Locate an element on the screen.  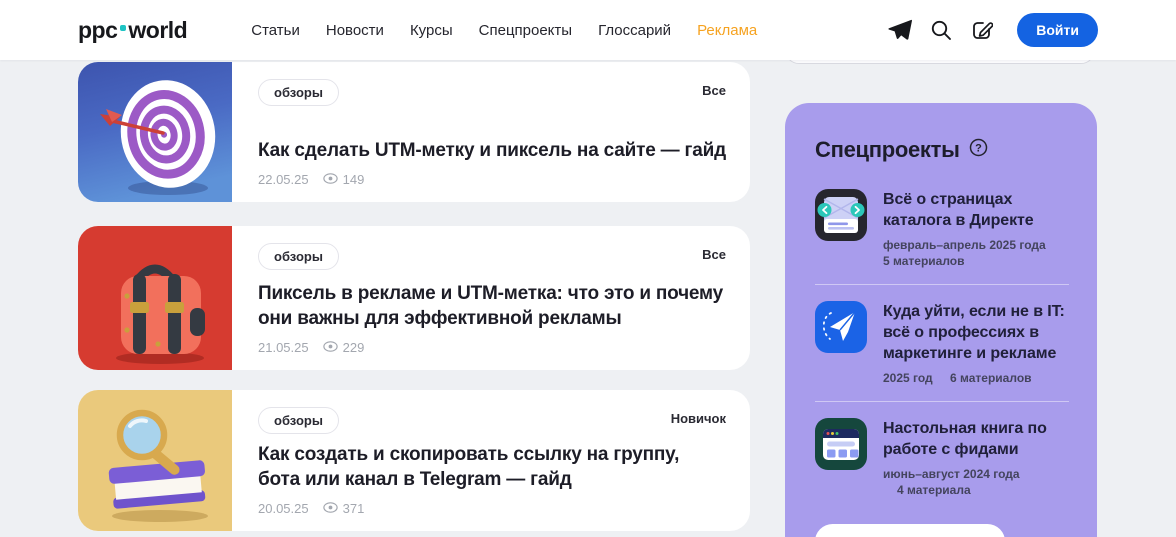
logo-dot-icon is located at coordinates (123, 28).